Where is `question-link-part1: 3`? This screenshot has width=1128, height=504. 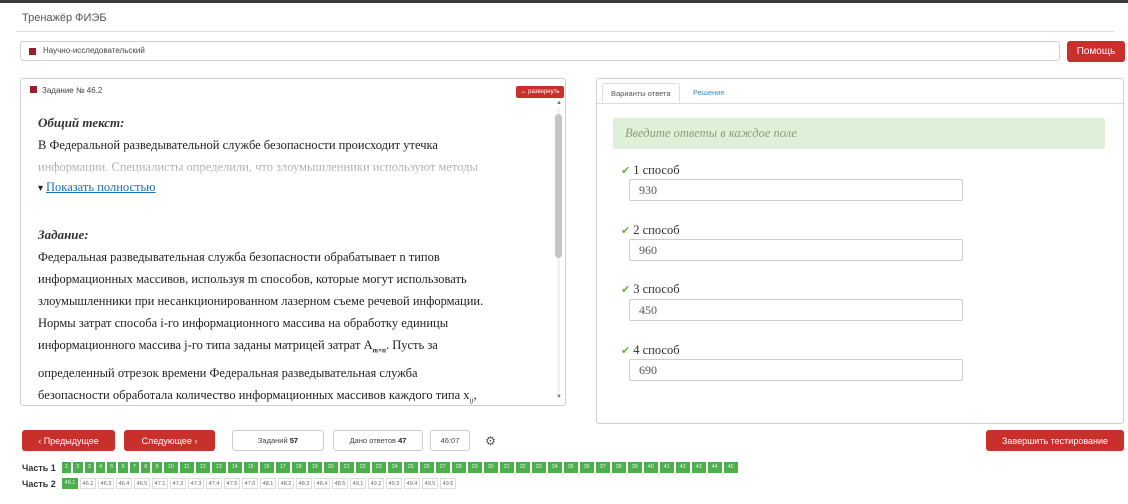 question-link-part1: 3 is located at coordinates (89, 467).